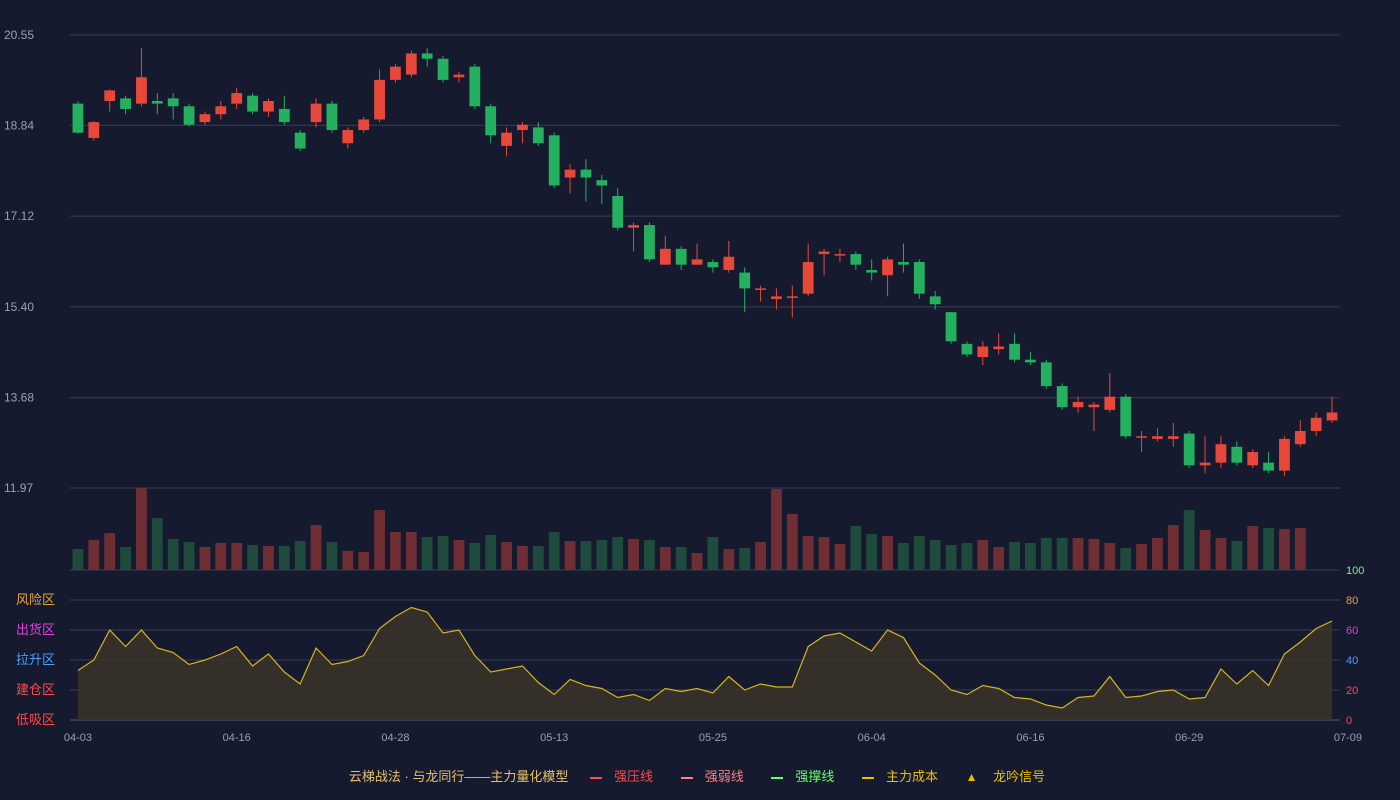 This screenshot has height=800, width=1400. I want to click on price-tick-label: 15.40, so click(19, 307).